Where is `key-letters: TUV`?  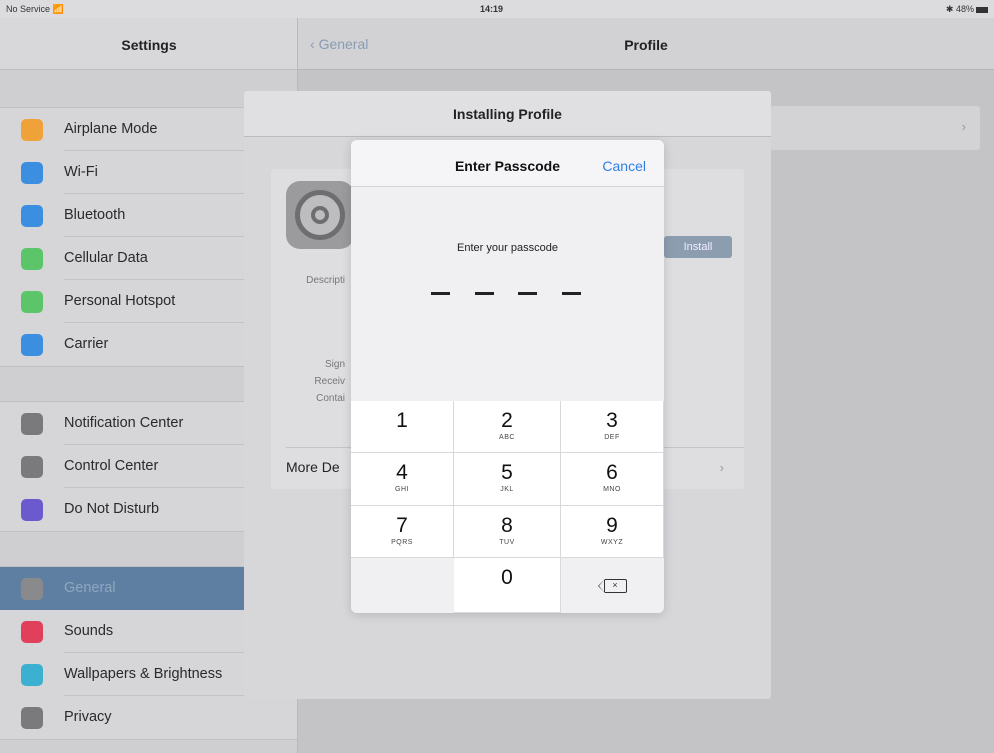 key-letters: TUV is located at coordinates (507, 542).